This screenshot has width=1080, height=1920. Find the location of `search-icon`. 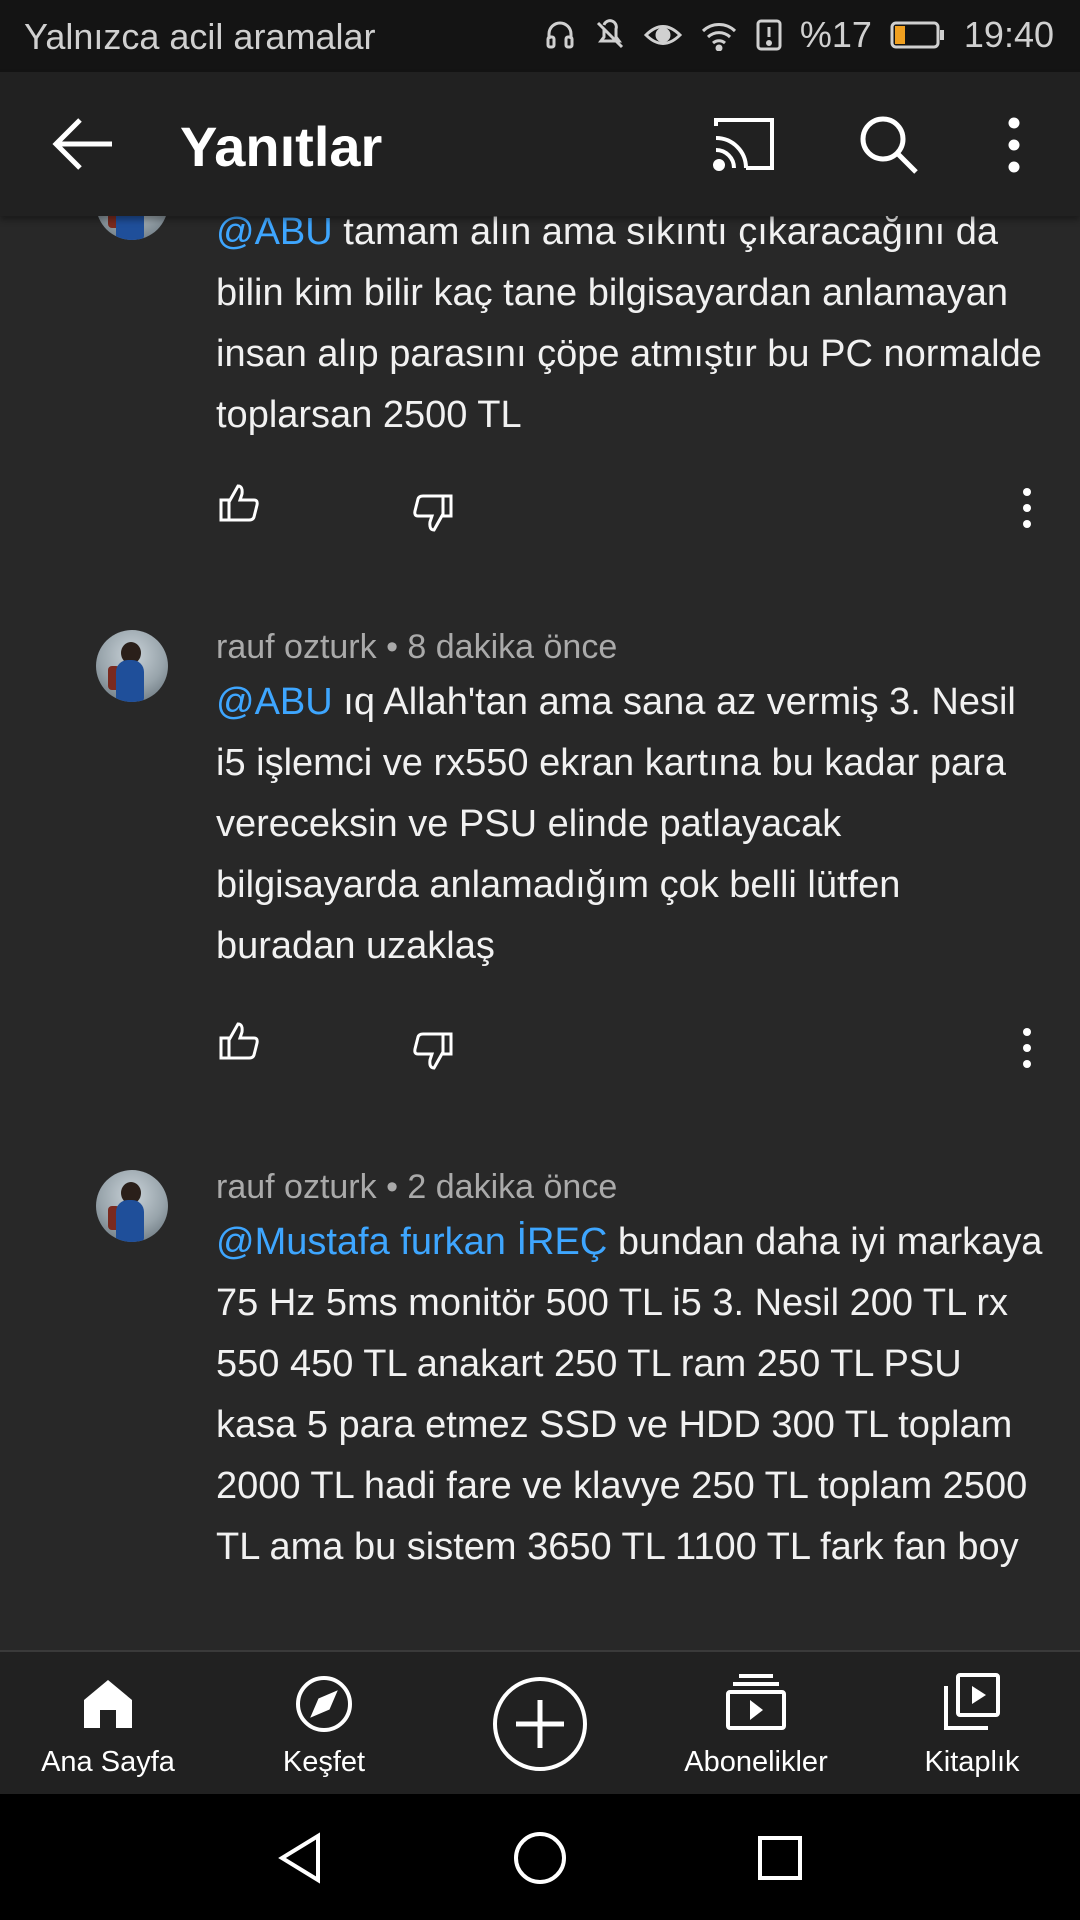

search-icon is located at coordinates (889, 145).